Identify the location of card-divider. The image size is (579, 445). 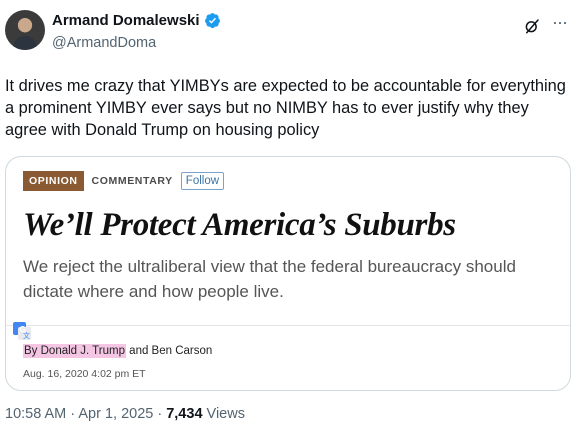
(288, 325).